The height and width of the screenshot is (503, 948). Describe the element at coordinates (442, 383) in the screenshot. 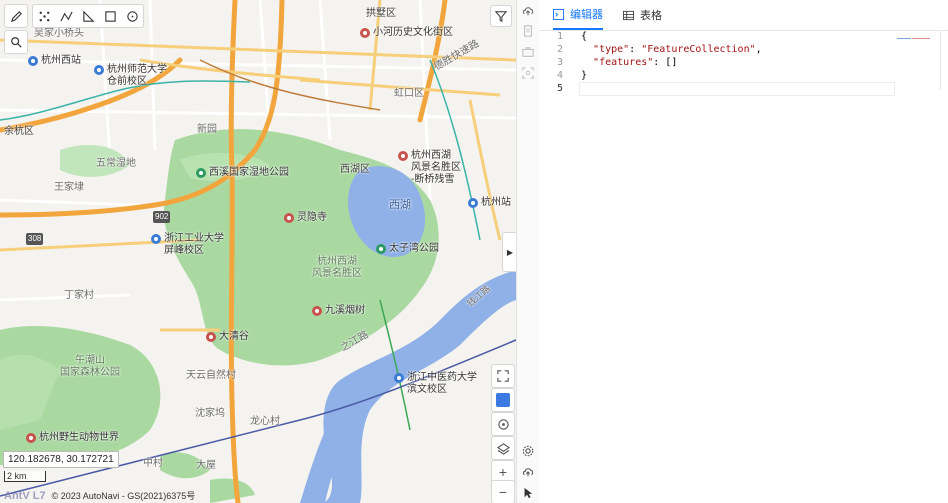

I see `poi-label: 浙江中医药大学 滨文校区` at that location.